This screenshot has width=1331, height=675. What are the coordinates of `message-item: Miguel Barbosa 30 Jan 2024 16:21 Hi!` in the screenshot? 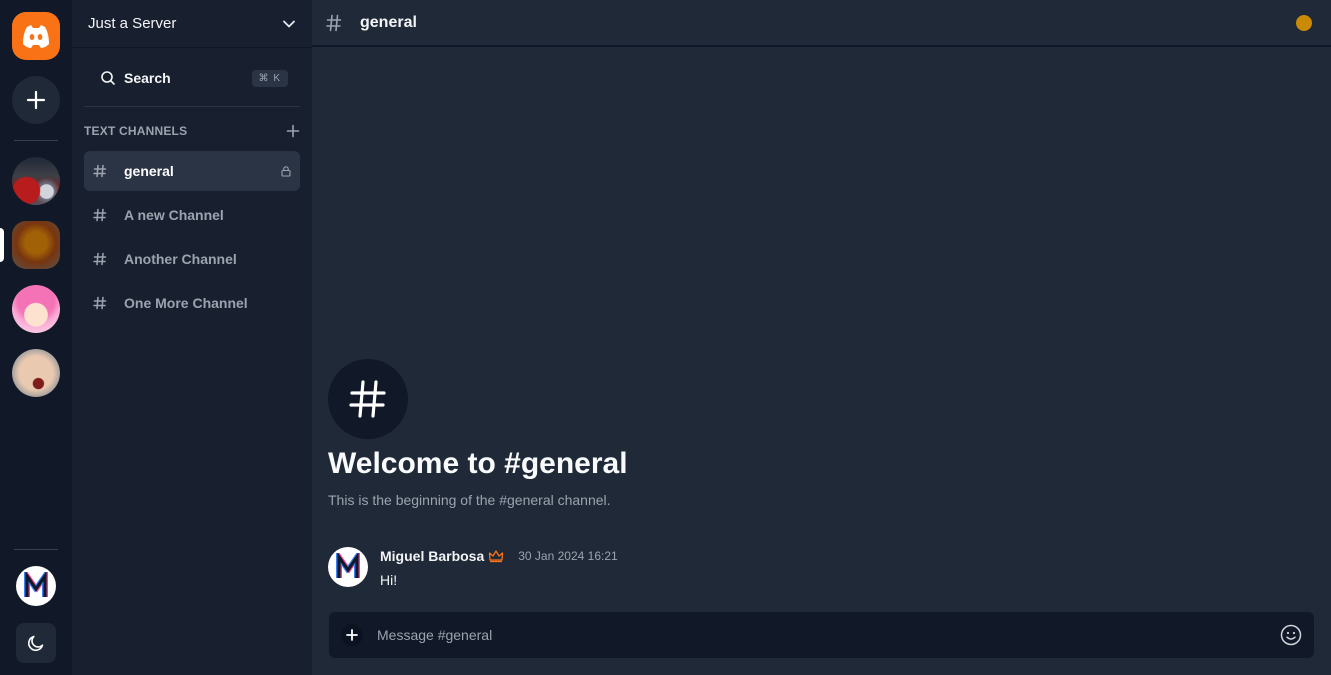 It's located at (818, 570).